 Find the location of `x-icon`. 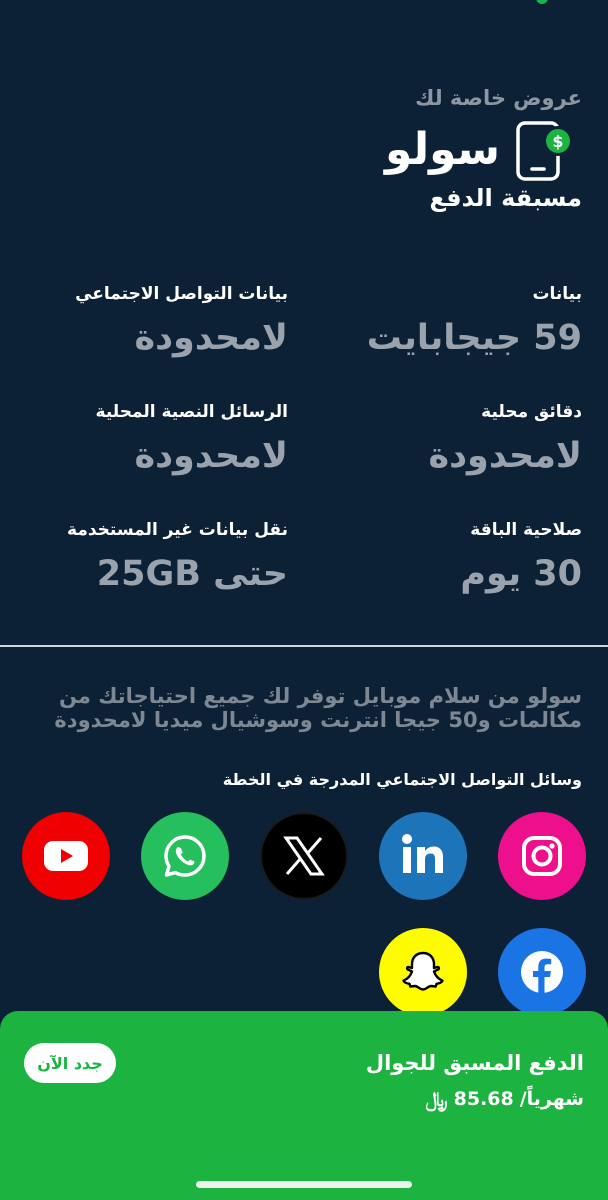

x-icon is located at coordinates (304, 856).